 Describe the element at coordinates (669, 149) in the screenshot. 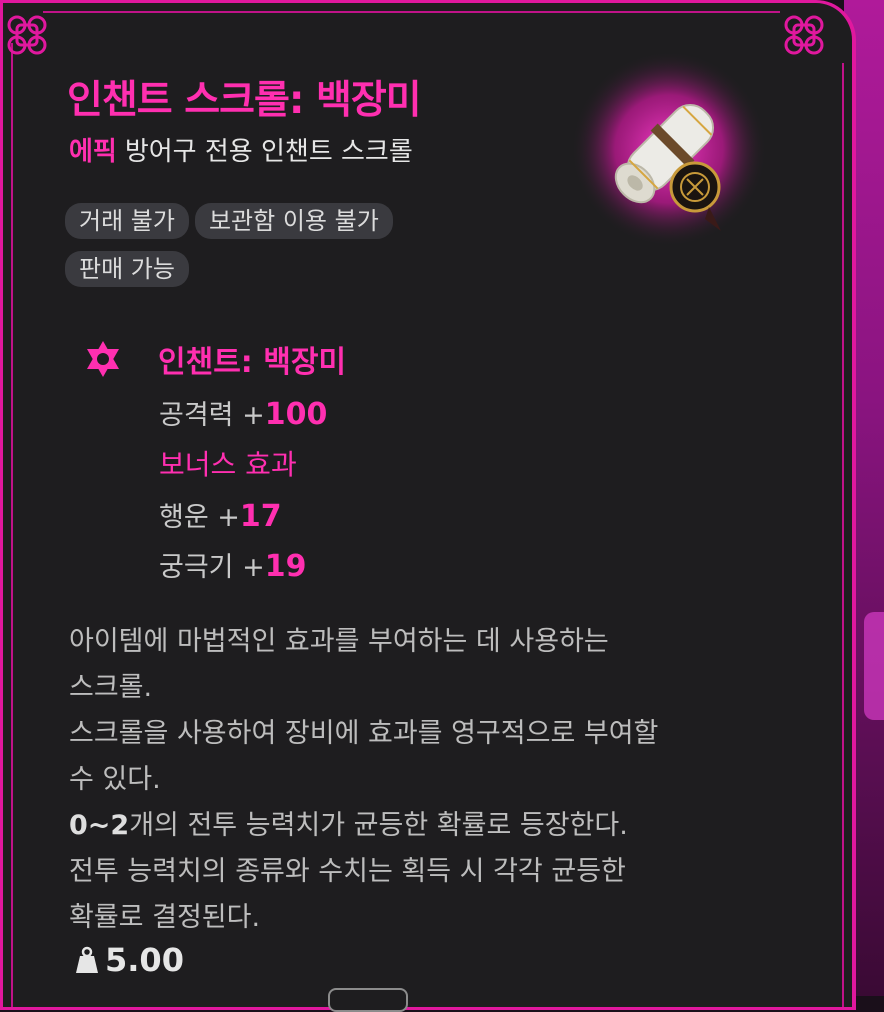

I see `scroll-icon` at that location.